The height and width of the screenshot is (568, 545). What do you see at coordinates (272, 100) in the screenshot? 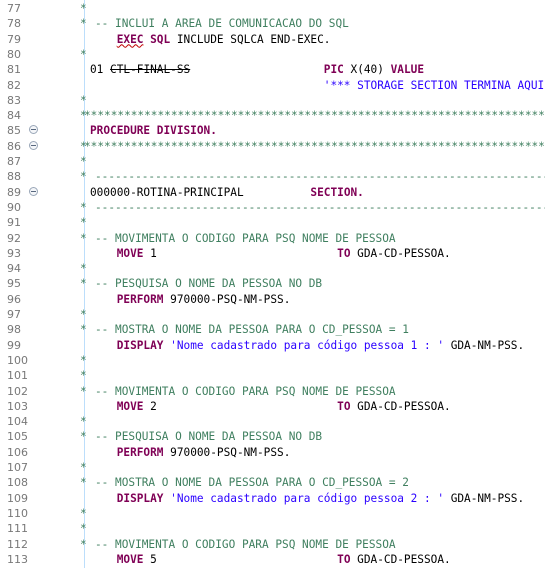
I see `code-line: 83 *` at bounding box center [272, 100].